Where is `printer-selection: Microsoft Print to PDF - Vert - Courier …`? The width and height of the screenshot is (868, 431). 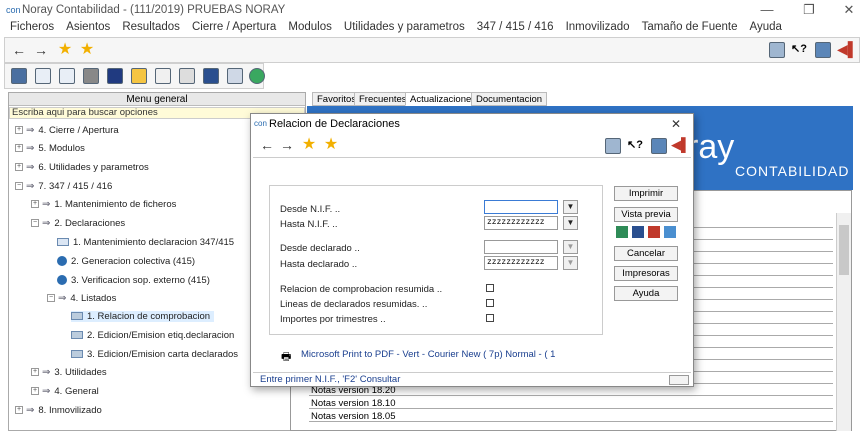 printer-selection: Microsoft Print to PDF - Vert - Courier … is located at coordinates (428, 354).